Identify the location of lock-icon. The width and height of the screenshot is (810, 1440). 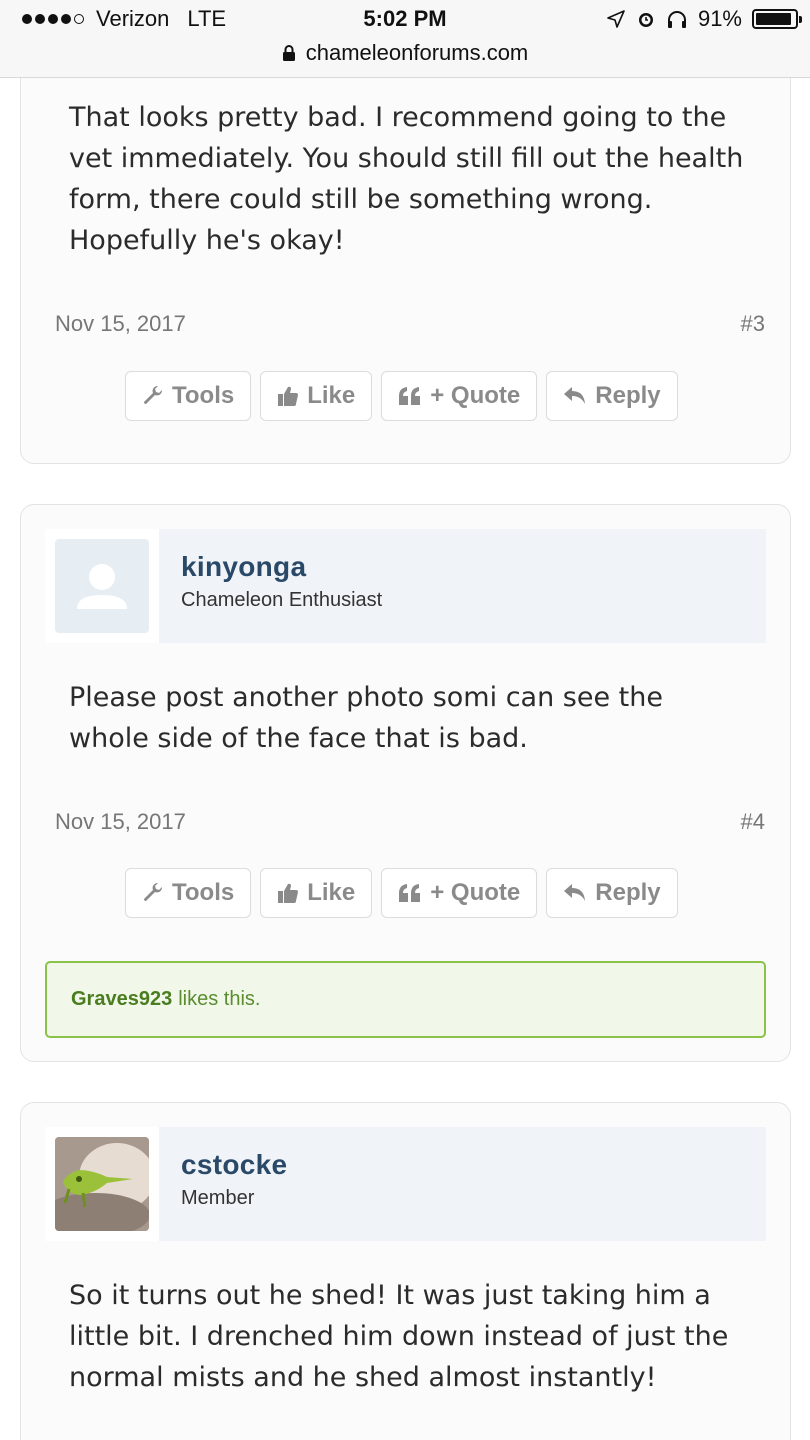
(288, 53).